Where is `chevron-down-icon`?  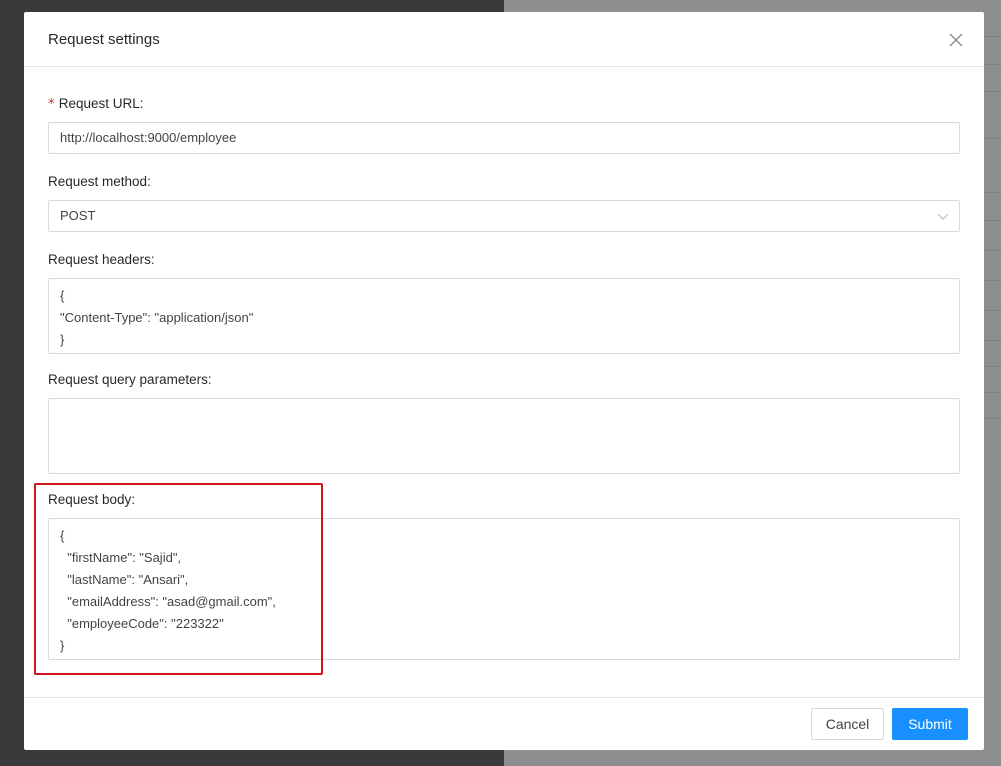 chevron-down-icon is located at coordinates (943, 216).